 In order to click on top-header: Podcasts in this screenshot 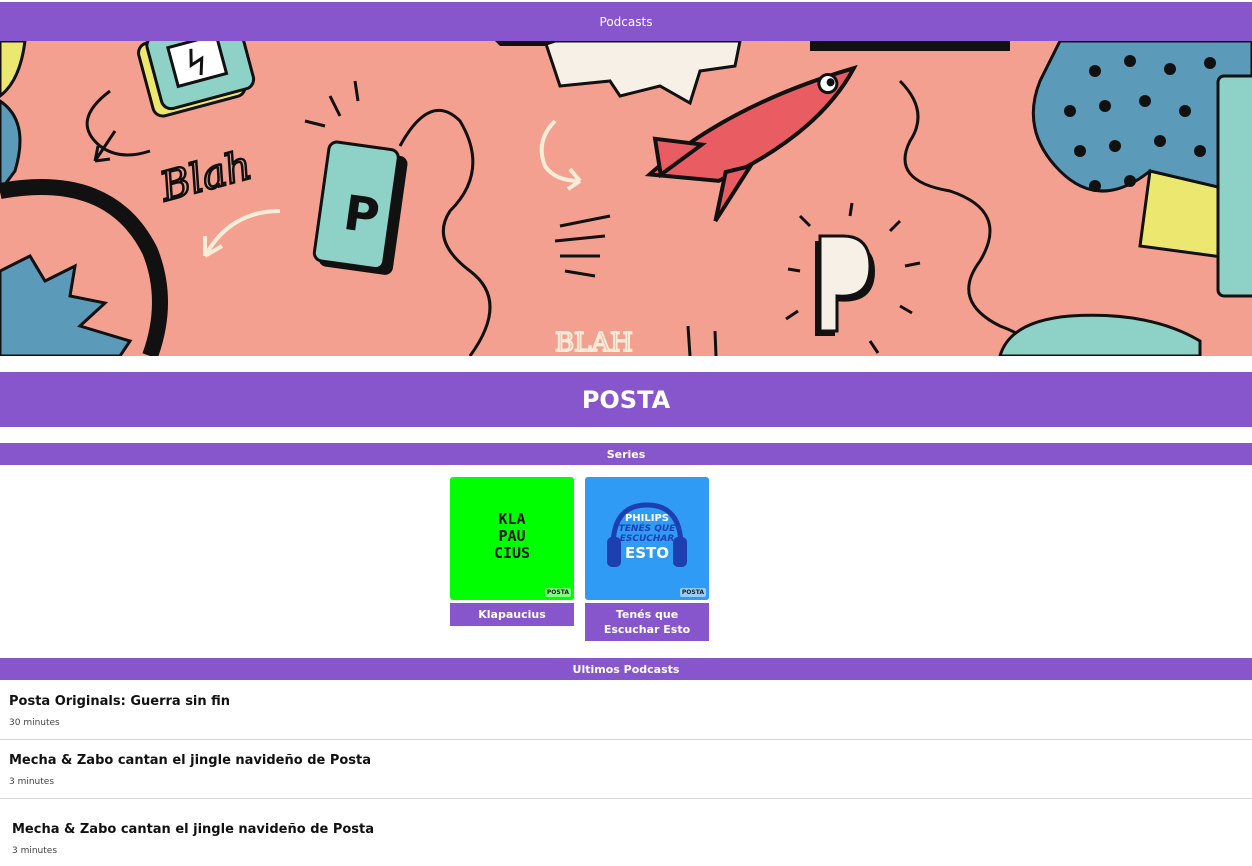, I will do `click(626, 21)`.